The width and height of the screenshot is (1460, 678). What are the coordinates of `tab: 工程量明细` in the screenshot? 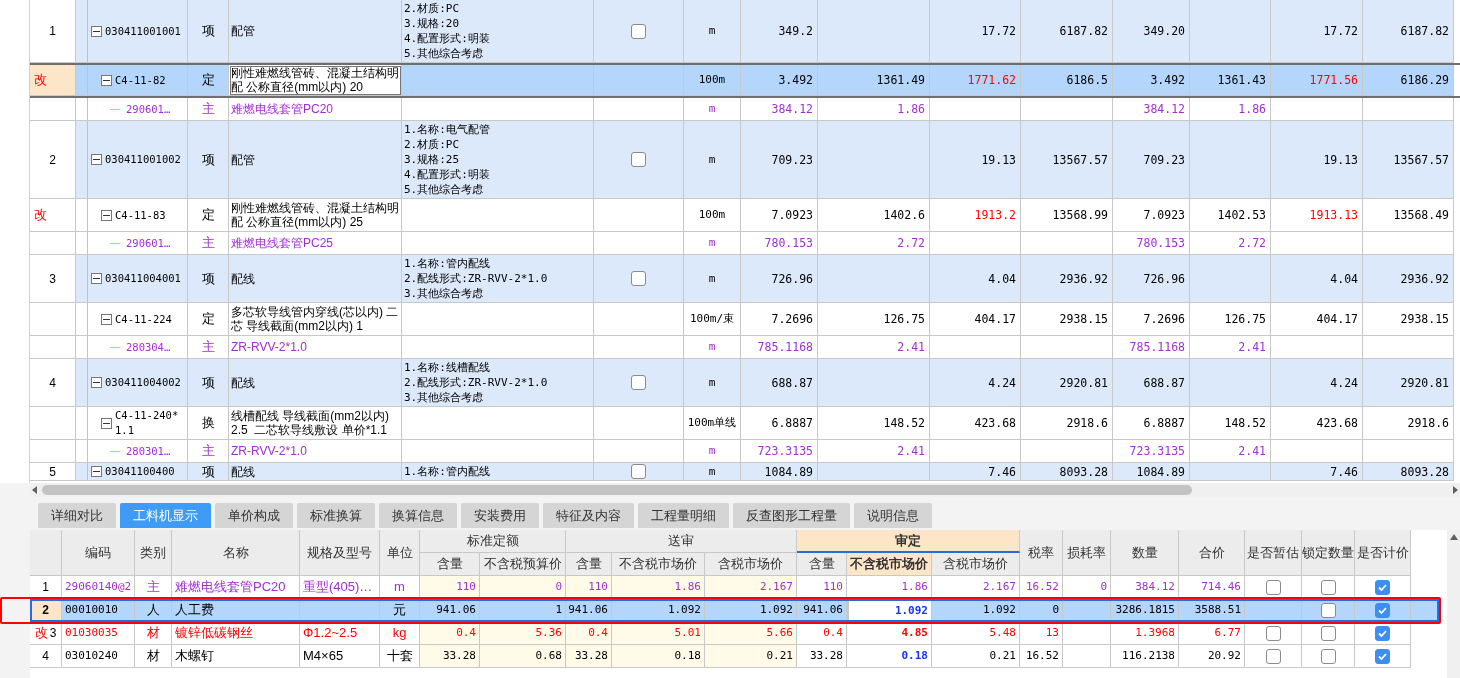 It's located at (683, 515).